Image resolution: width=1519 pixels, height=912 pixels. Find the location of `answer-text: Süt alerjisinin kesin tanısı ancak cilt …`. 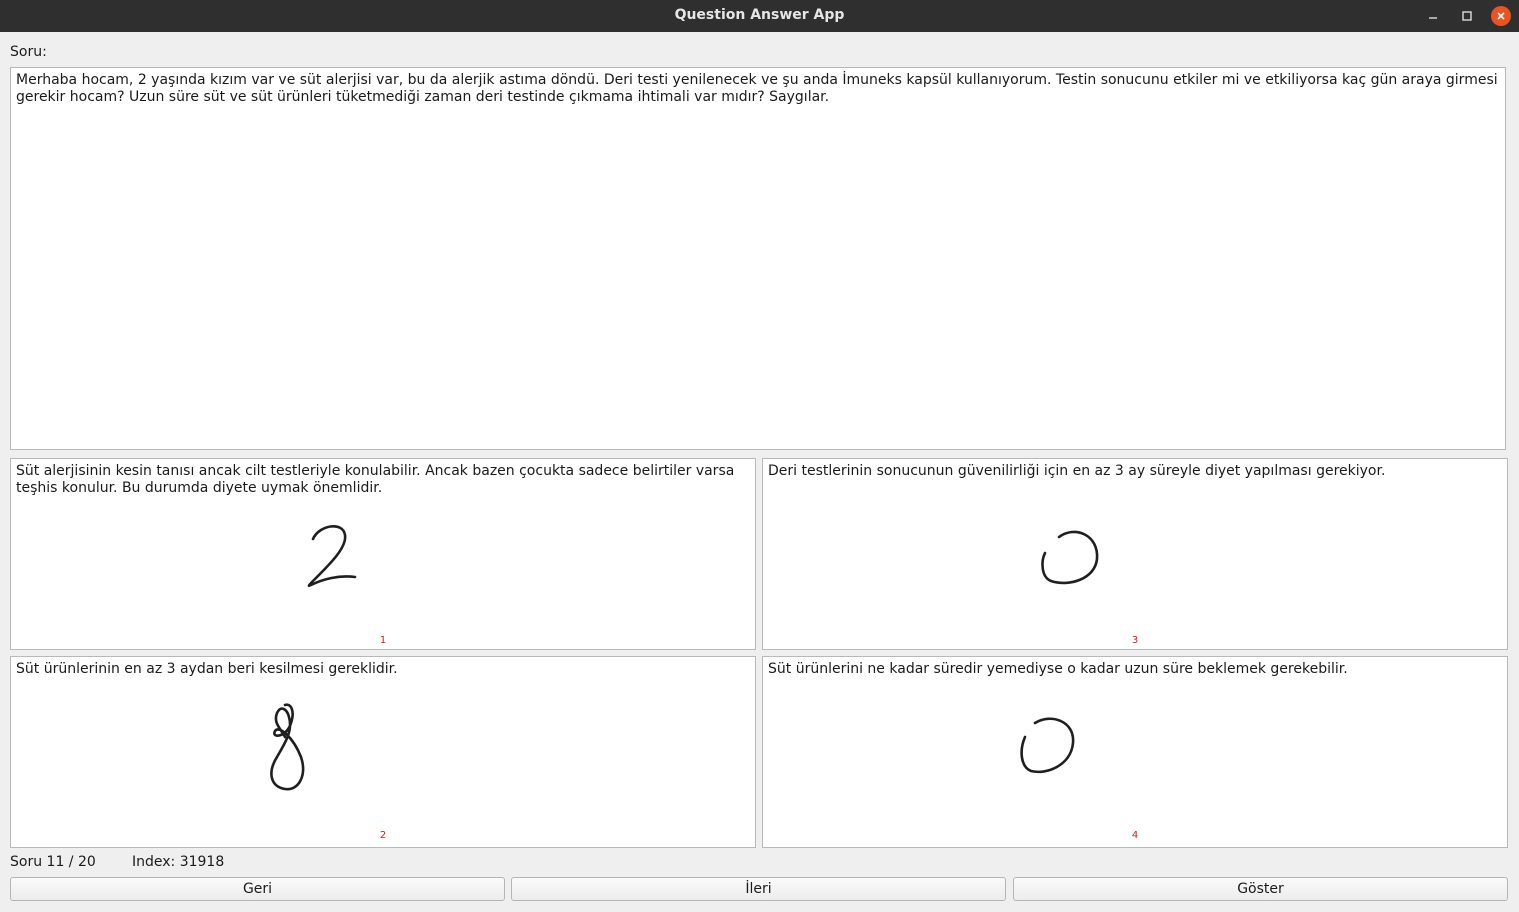

answer-text: Süt alerjisinin kesin tanısı ancak cilt … is located at coordinates (375, 479).